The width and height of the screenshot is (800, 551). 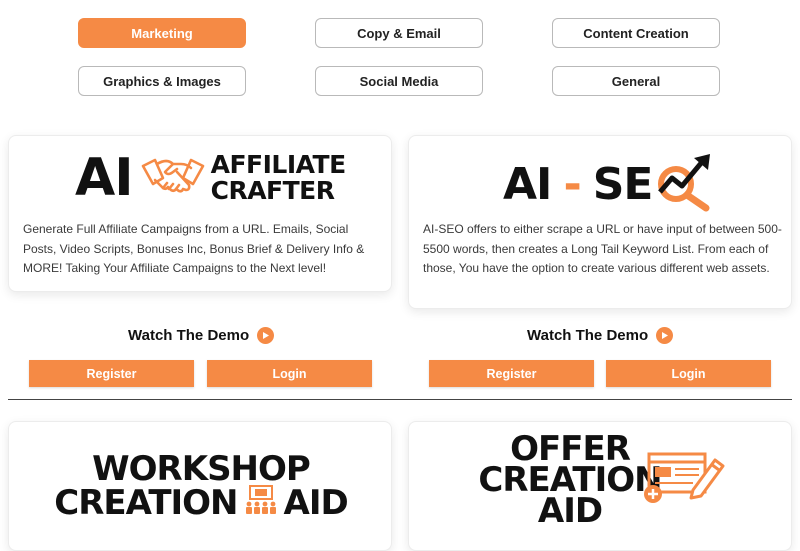 What do you see at coordinates (261, 502) in the screenshot?
I see `presentation-audience-icon` at bounding box center [261, 502].